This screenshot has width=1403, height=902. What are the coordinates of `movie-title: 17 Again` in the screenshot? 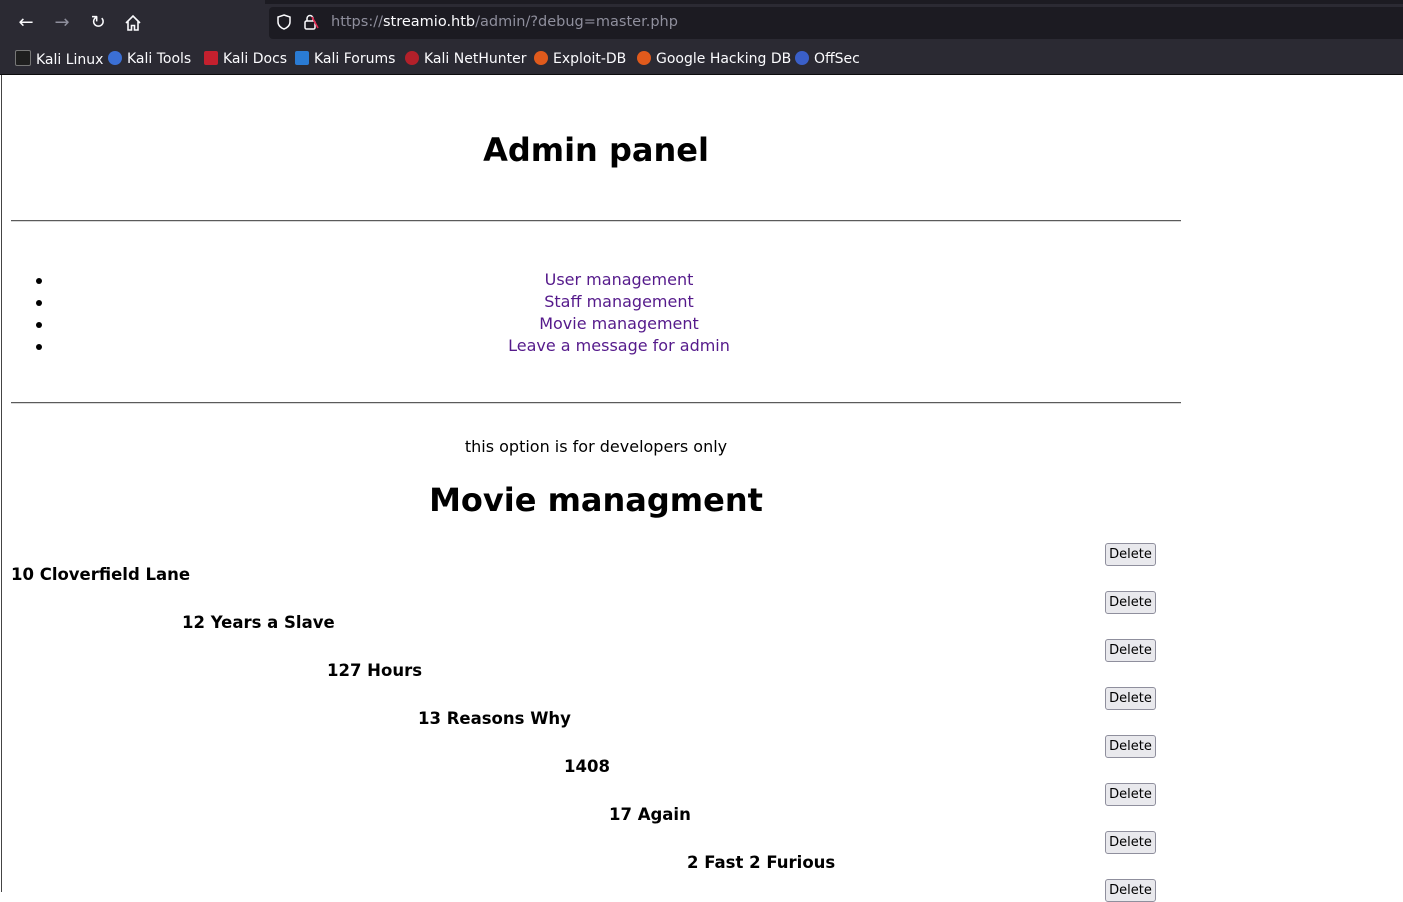 It's located at (650, 814).